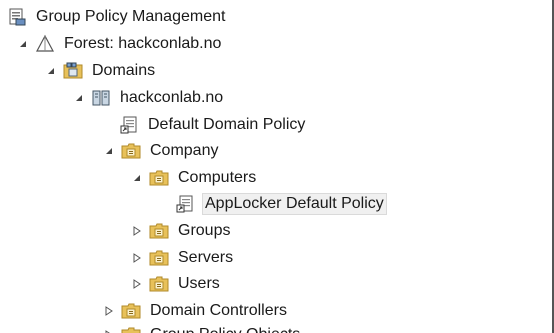 This screenshot has width=554, height=333. What do you see at coordinates (206, 257) in the screenshot?
I see `tree-item-label: Servers` at bounding box center [206, 257].